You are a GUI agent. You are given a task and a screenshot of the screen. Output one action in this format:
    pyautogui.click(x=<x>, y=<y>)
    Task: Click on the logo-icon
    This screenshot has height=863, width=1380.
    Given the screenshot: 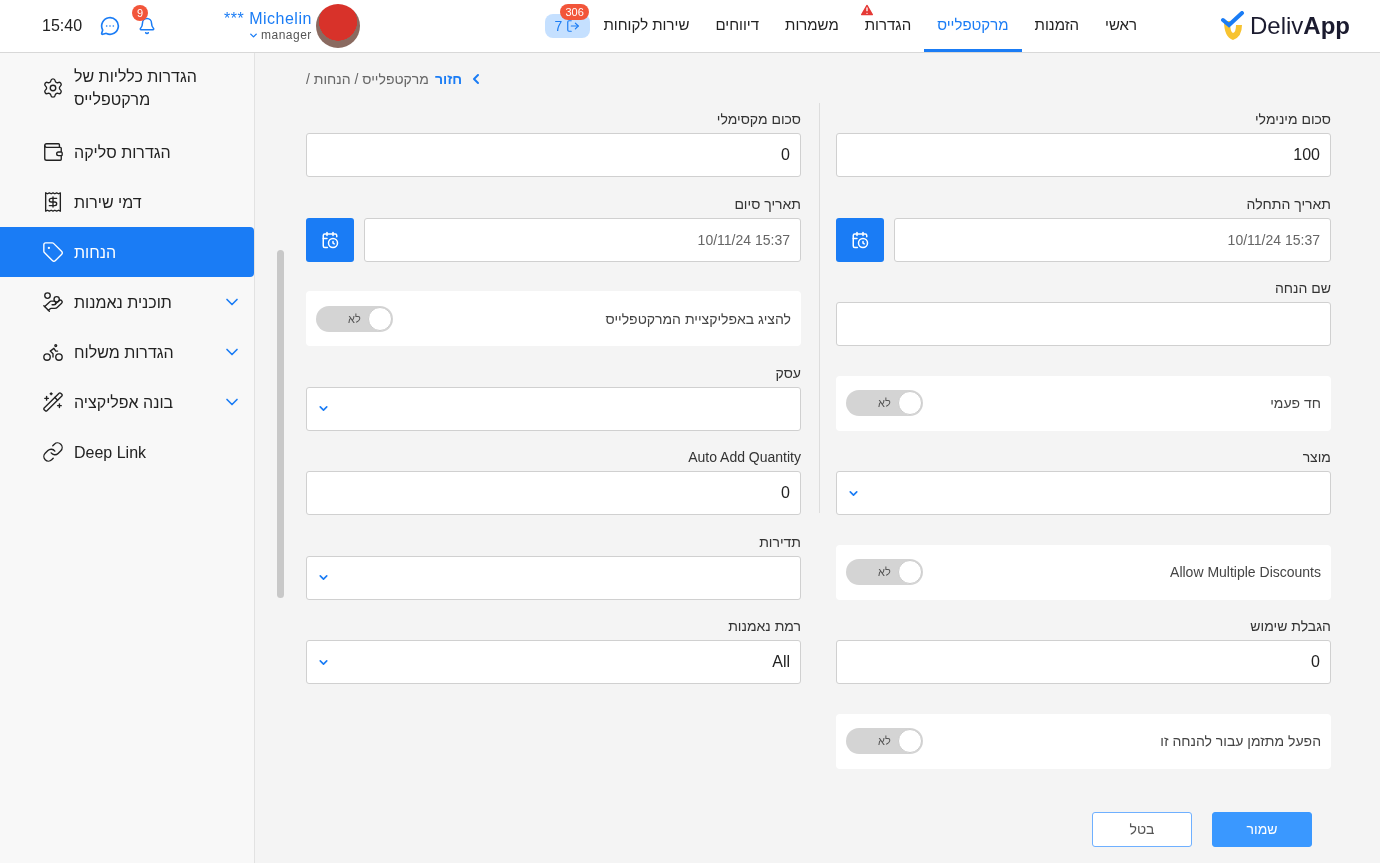 What is the action you would take?
    pyautogui.click(x=1233, y=26)
    